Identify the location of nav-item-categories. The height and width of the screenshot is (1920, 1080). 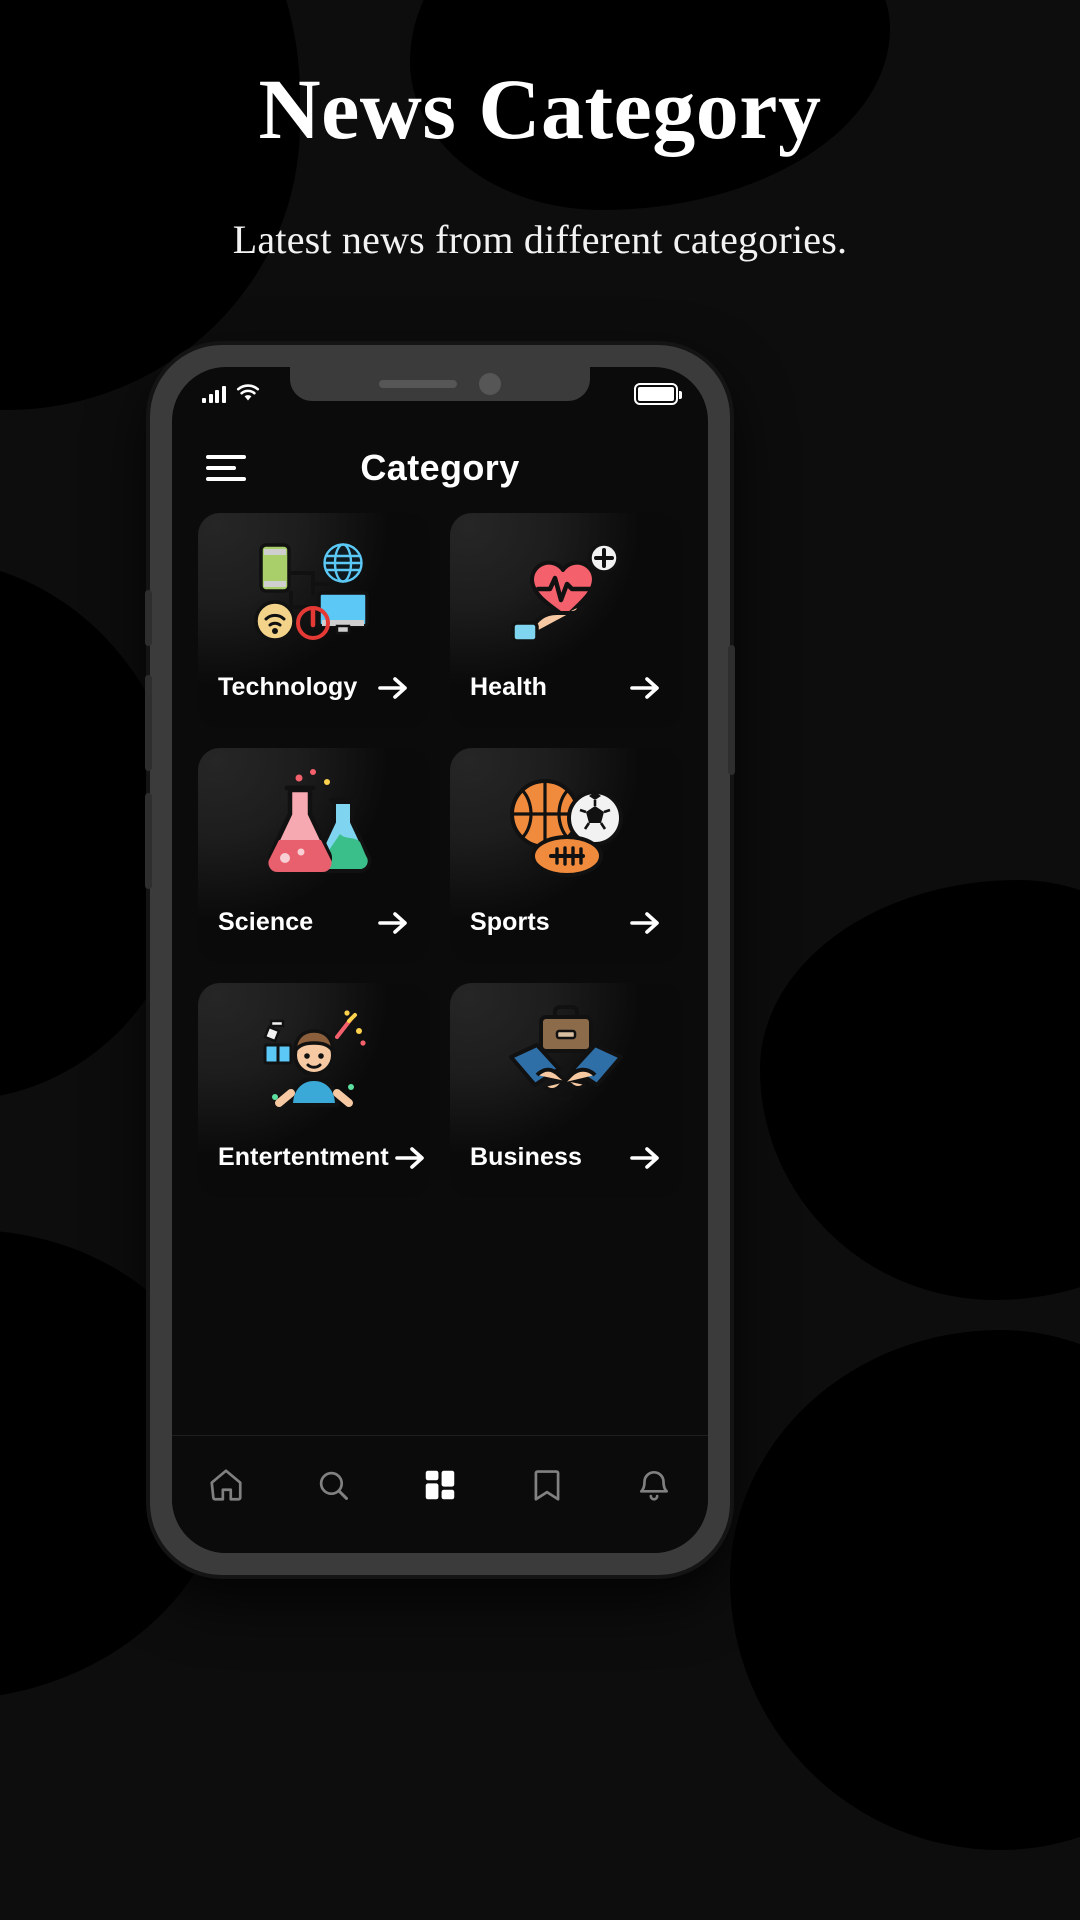
(440, 1487).